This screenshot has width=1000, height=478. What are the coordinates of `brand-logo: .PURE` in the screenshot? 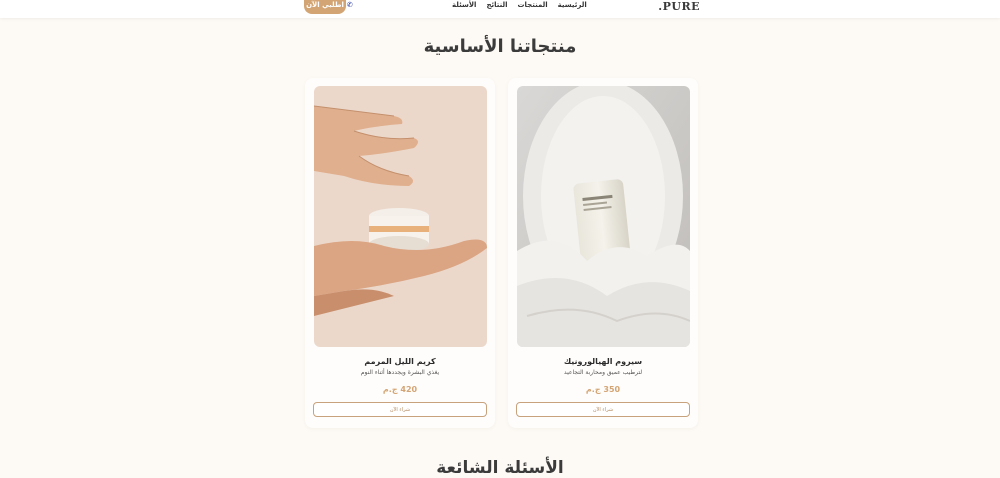 It's located at (679, 6).